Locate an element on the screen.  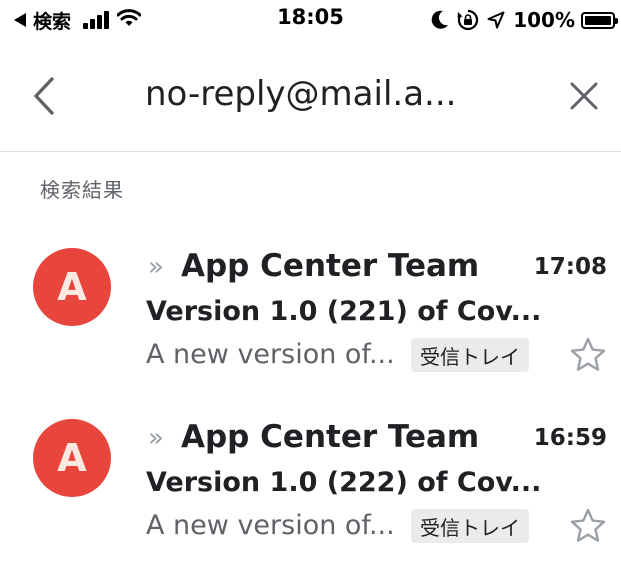
rotation-lock-icon is located at coordinates (468, 20).